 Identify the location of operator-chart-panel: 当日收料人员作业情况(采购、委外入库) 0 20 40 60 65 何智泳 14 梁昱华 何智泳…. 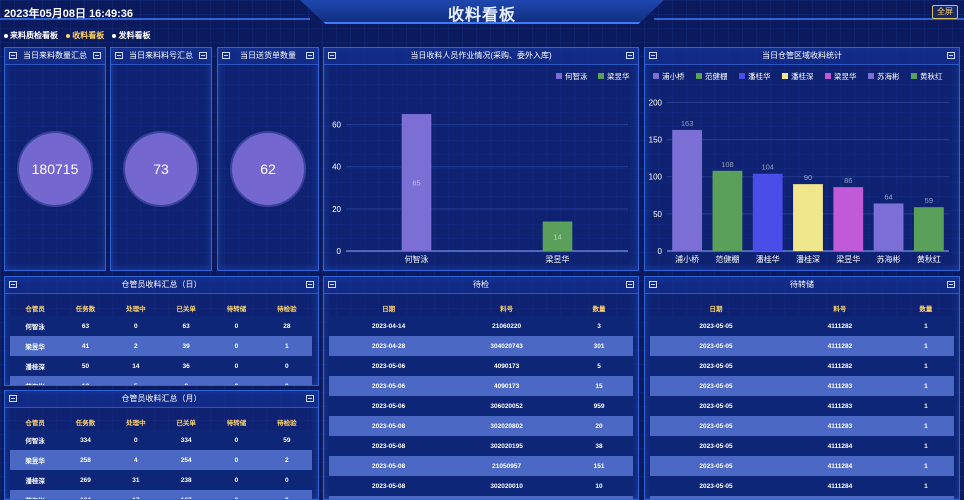
(481, 159).